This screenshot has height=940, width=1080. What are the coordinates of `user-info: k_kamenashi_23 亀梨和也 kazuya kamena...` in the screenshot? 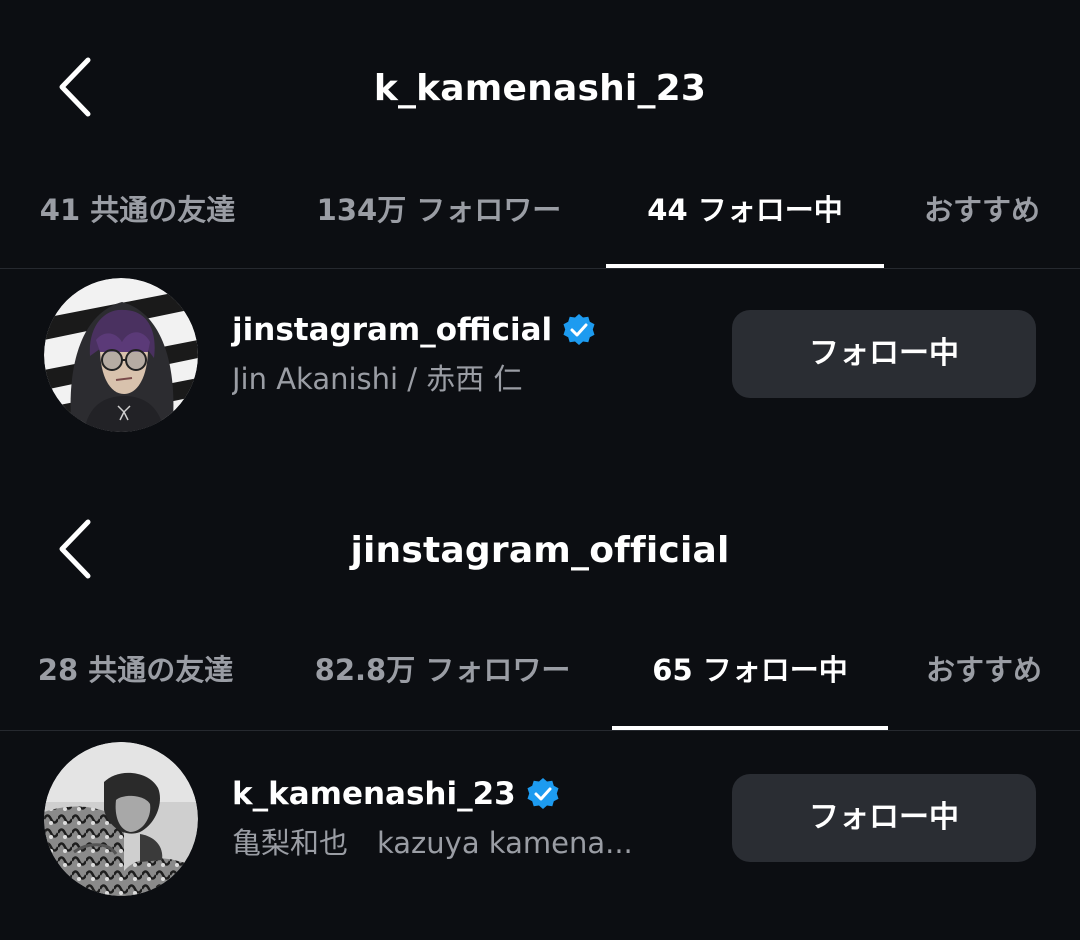 It's located at (472, 817).